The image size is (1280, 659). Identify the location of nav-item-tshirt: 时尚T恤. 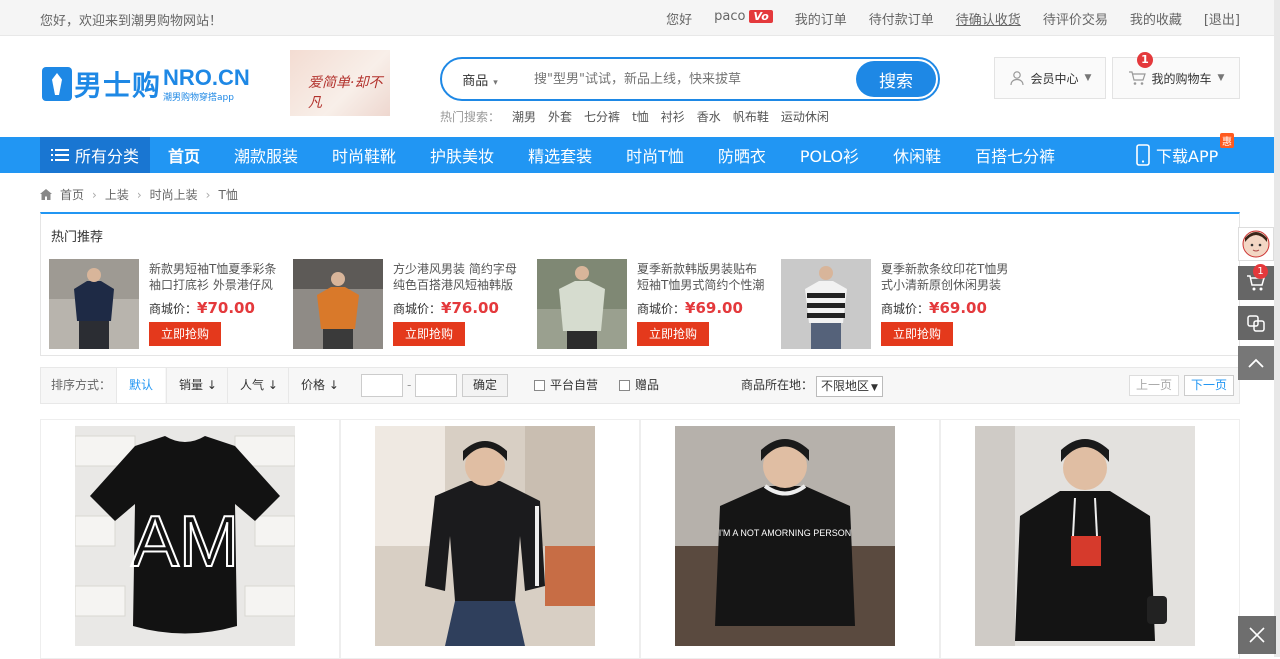
(655, 155).